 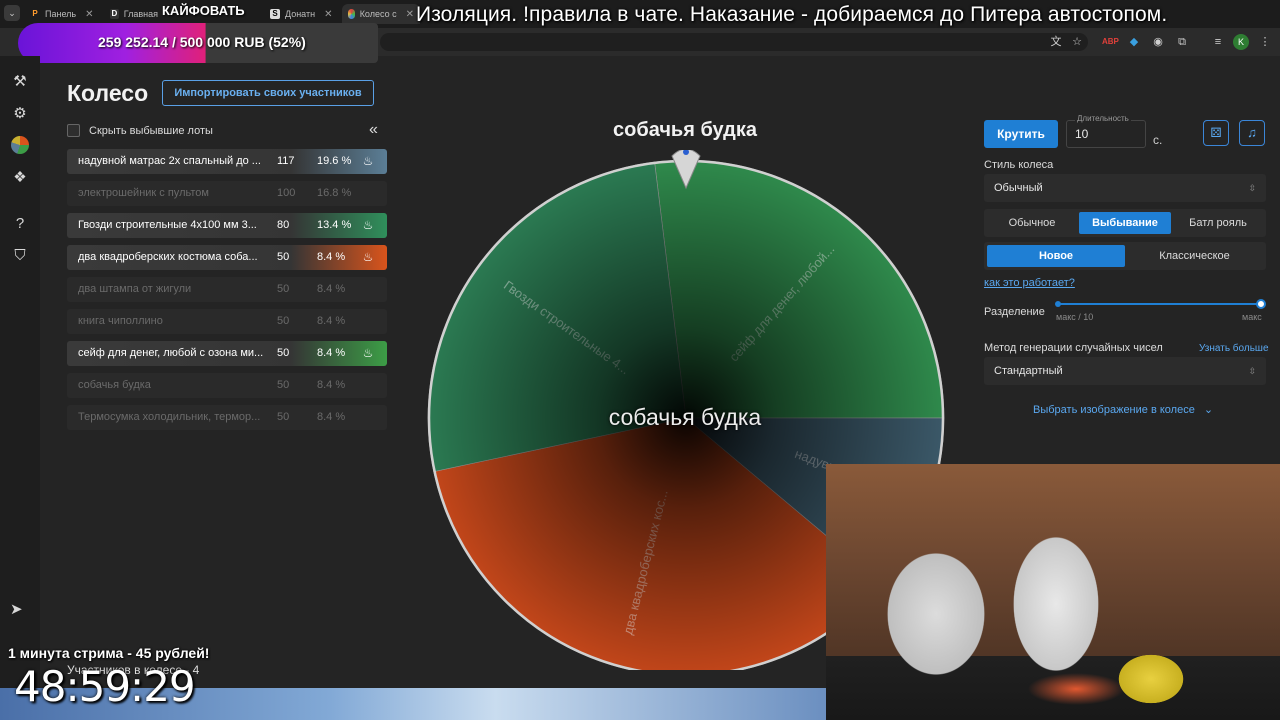 I want to click on layers-icon: ❖, so click(x=20, y=178).